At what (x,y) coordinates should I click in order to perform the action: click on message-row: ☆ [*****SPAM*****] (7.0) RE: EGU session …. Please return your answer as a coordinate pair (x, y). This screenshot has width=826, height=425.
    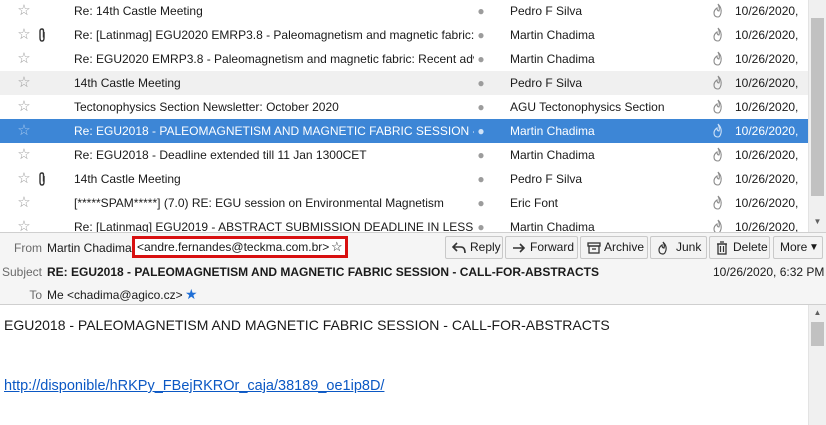
    Looking at the image, I should click on (404, 203).